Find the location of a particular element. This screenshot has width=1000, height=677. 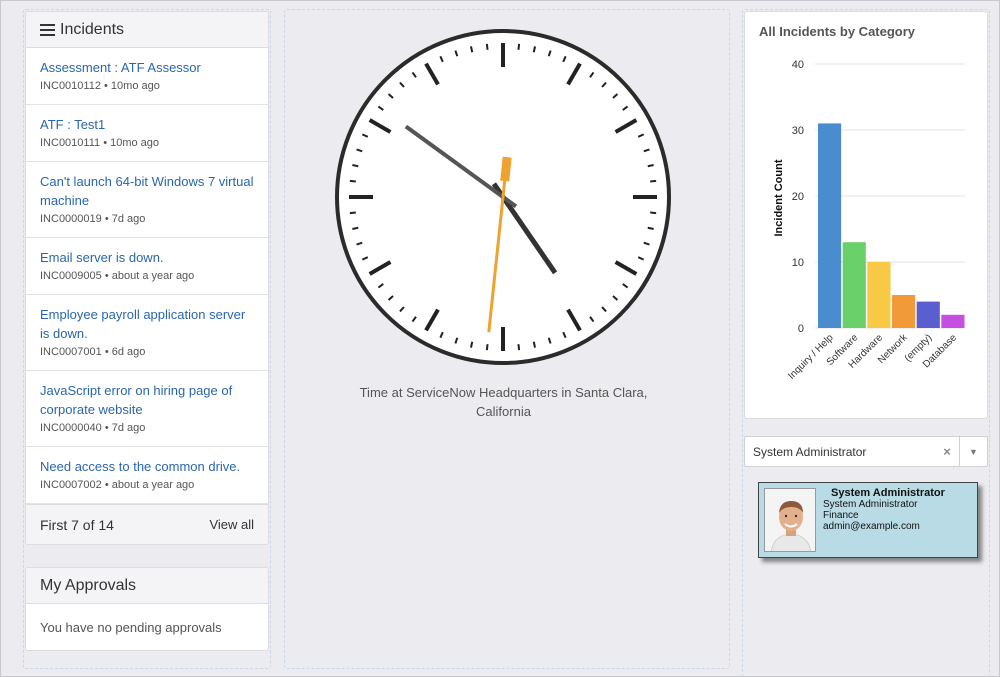

chevron-down-icon: ▼ is located at coordinates (973, 451).